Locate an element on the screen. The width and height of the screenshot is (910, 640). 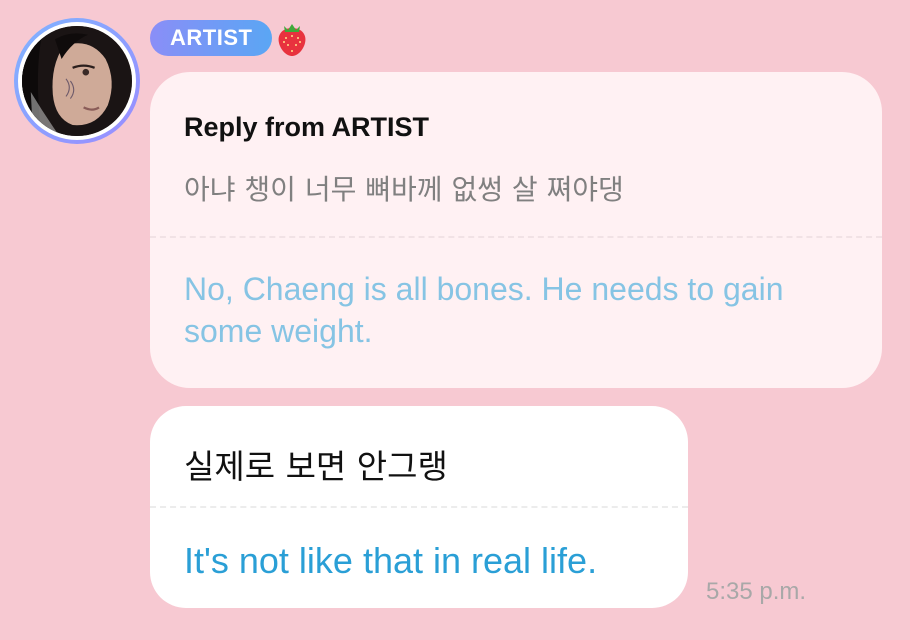
reply-original-text: 아냐 챙이 너무 뼈바께 없썽 살 쪄야댕 is located at coordinates (404, 189).